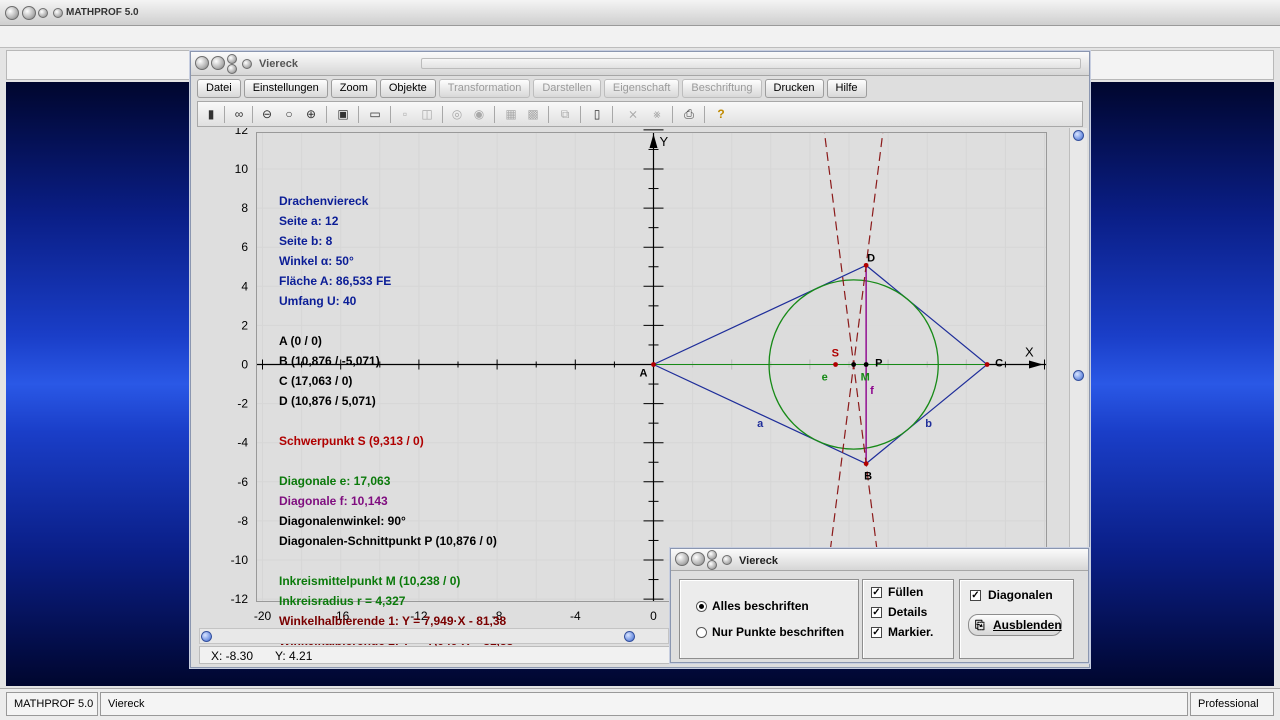  Describe the element at coordinates (879, 560) in the screenshot. I see `panel-titlebar: Viereck` at that location.